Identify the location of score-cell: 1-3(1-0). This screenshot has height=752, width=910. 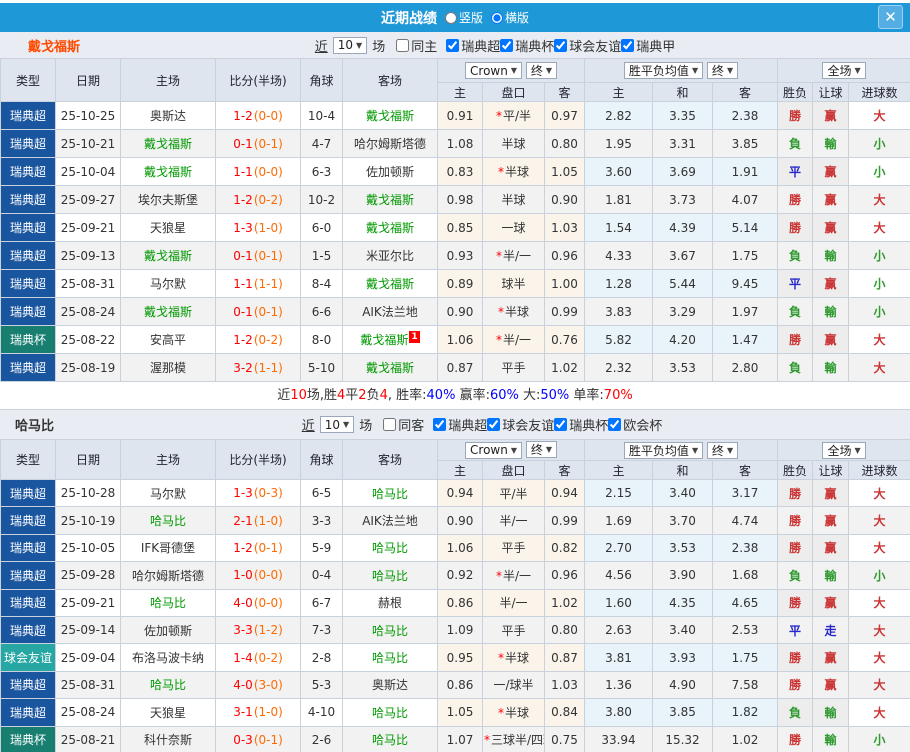
(258, 227).